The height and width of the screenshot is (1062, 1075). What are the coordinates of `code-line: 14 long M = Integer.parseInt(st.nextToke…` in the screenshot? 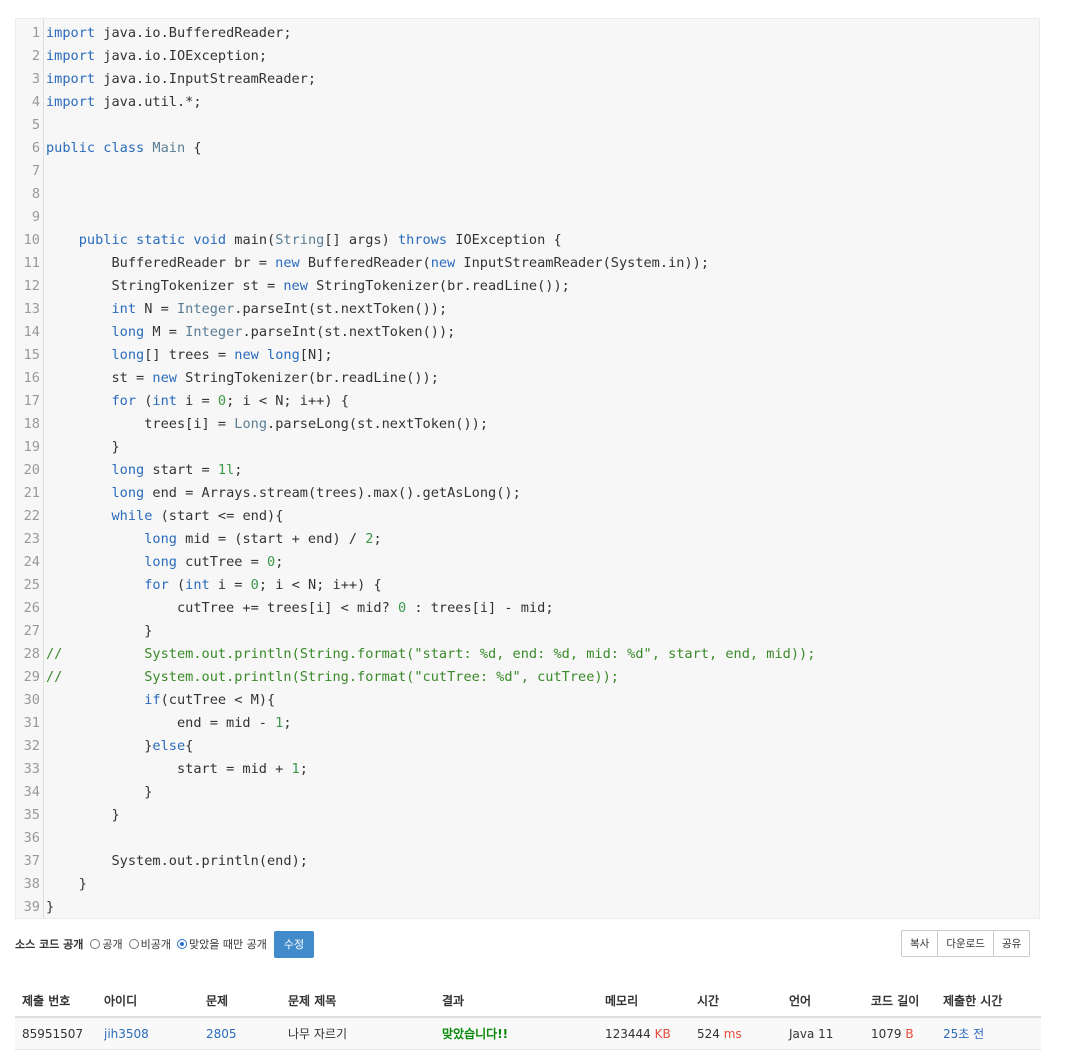 It's located at (527, 332).